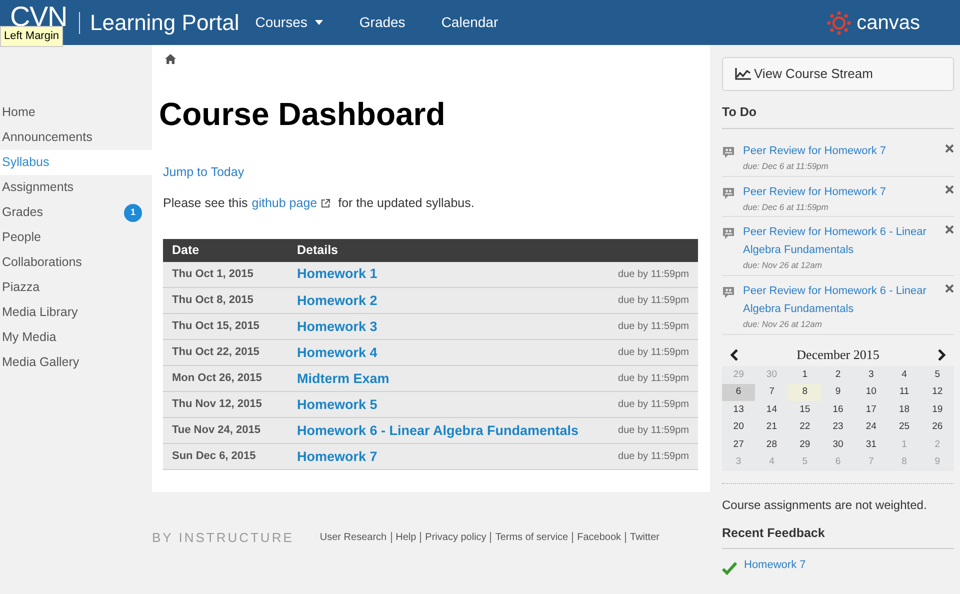 The width and height of the screenshot is (960, 594). Describe the element at coordinates (133, 213) in the screenshot. I see `count-badge: 1` at that location.